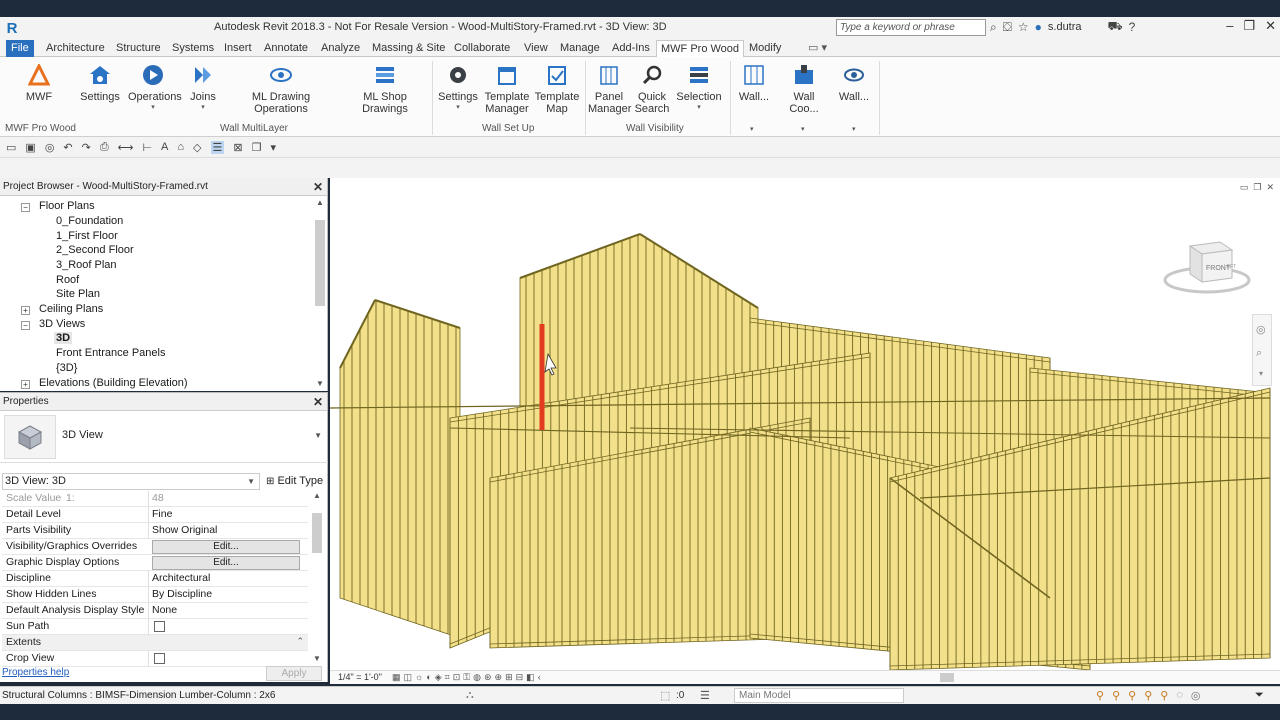 This screenshot has height=720, width=1280. I want to click on view-scale: 1/4" = 1'-0", so click(360, 677).